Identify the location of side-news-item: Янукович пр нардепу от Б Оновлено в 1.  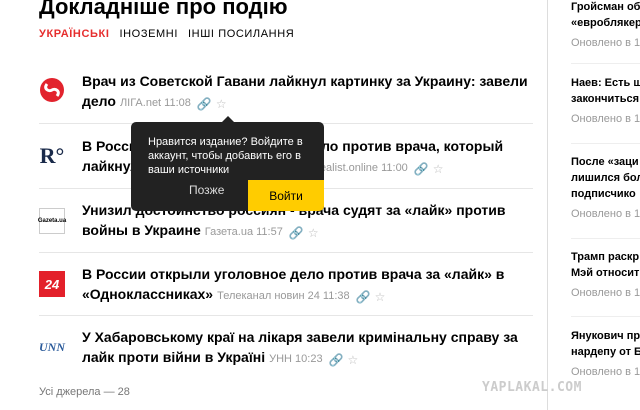
(605, 353).